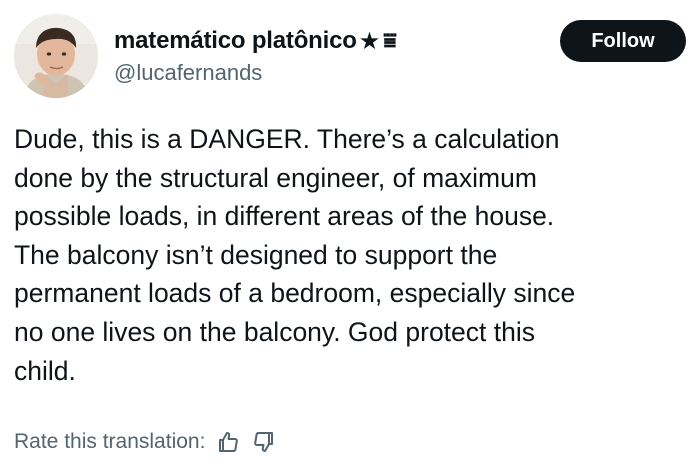  What do you see at coordinates (264, 442) in the screenshot?
I see `thumbs-down-icon` at bounding box center [264, 442].